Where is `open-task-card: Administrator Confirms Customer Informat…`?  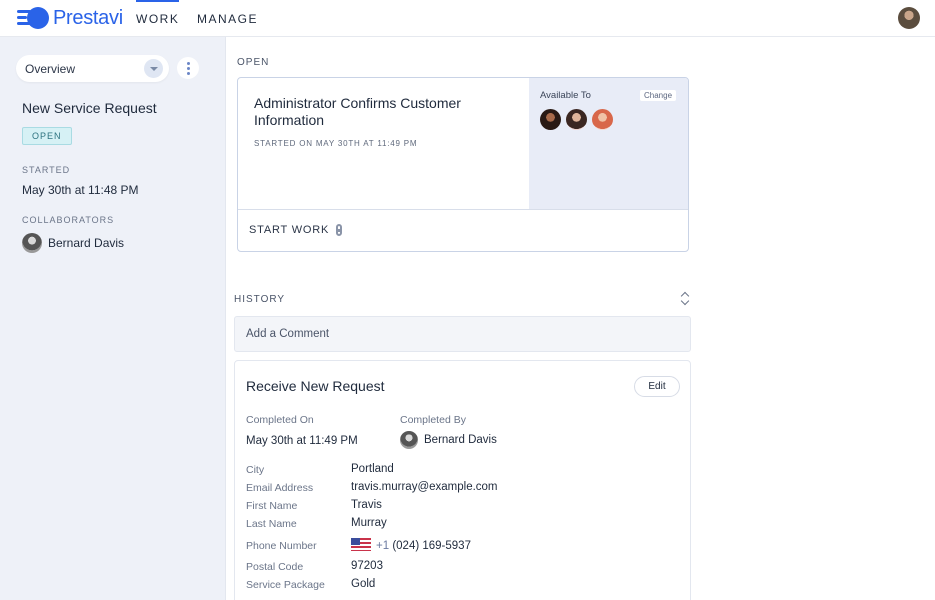 open-task-card: Administrator Confirms Customer Informat… is located at coordinates (463, 164).